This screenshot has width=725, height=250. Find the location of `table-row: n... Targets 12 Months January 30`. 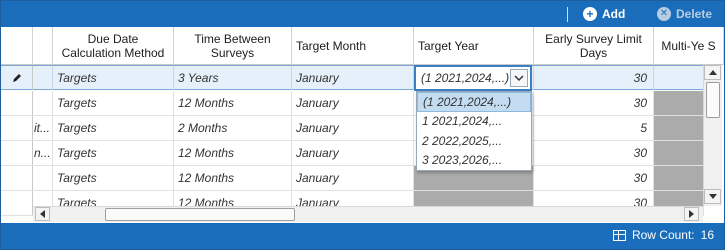

table-row: n... Targets 12 Months January 30 is located at coordinates (352, 153).